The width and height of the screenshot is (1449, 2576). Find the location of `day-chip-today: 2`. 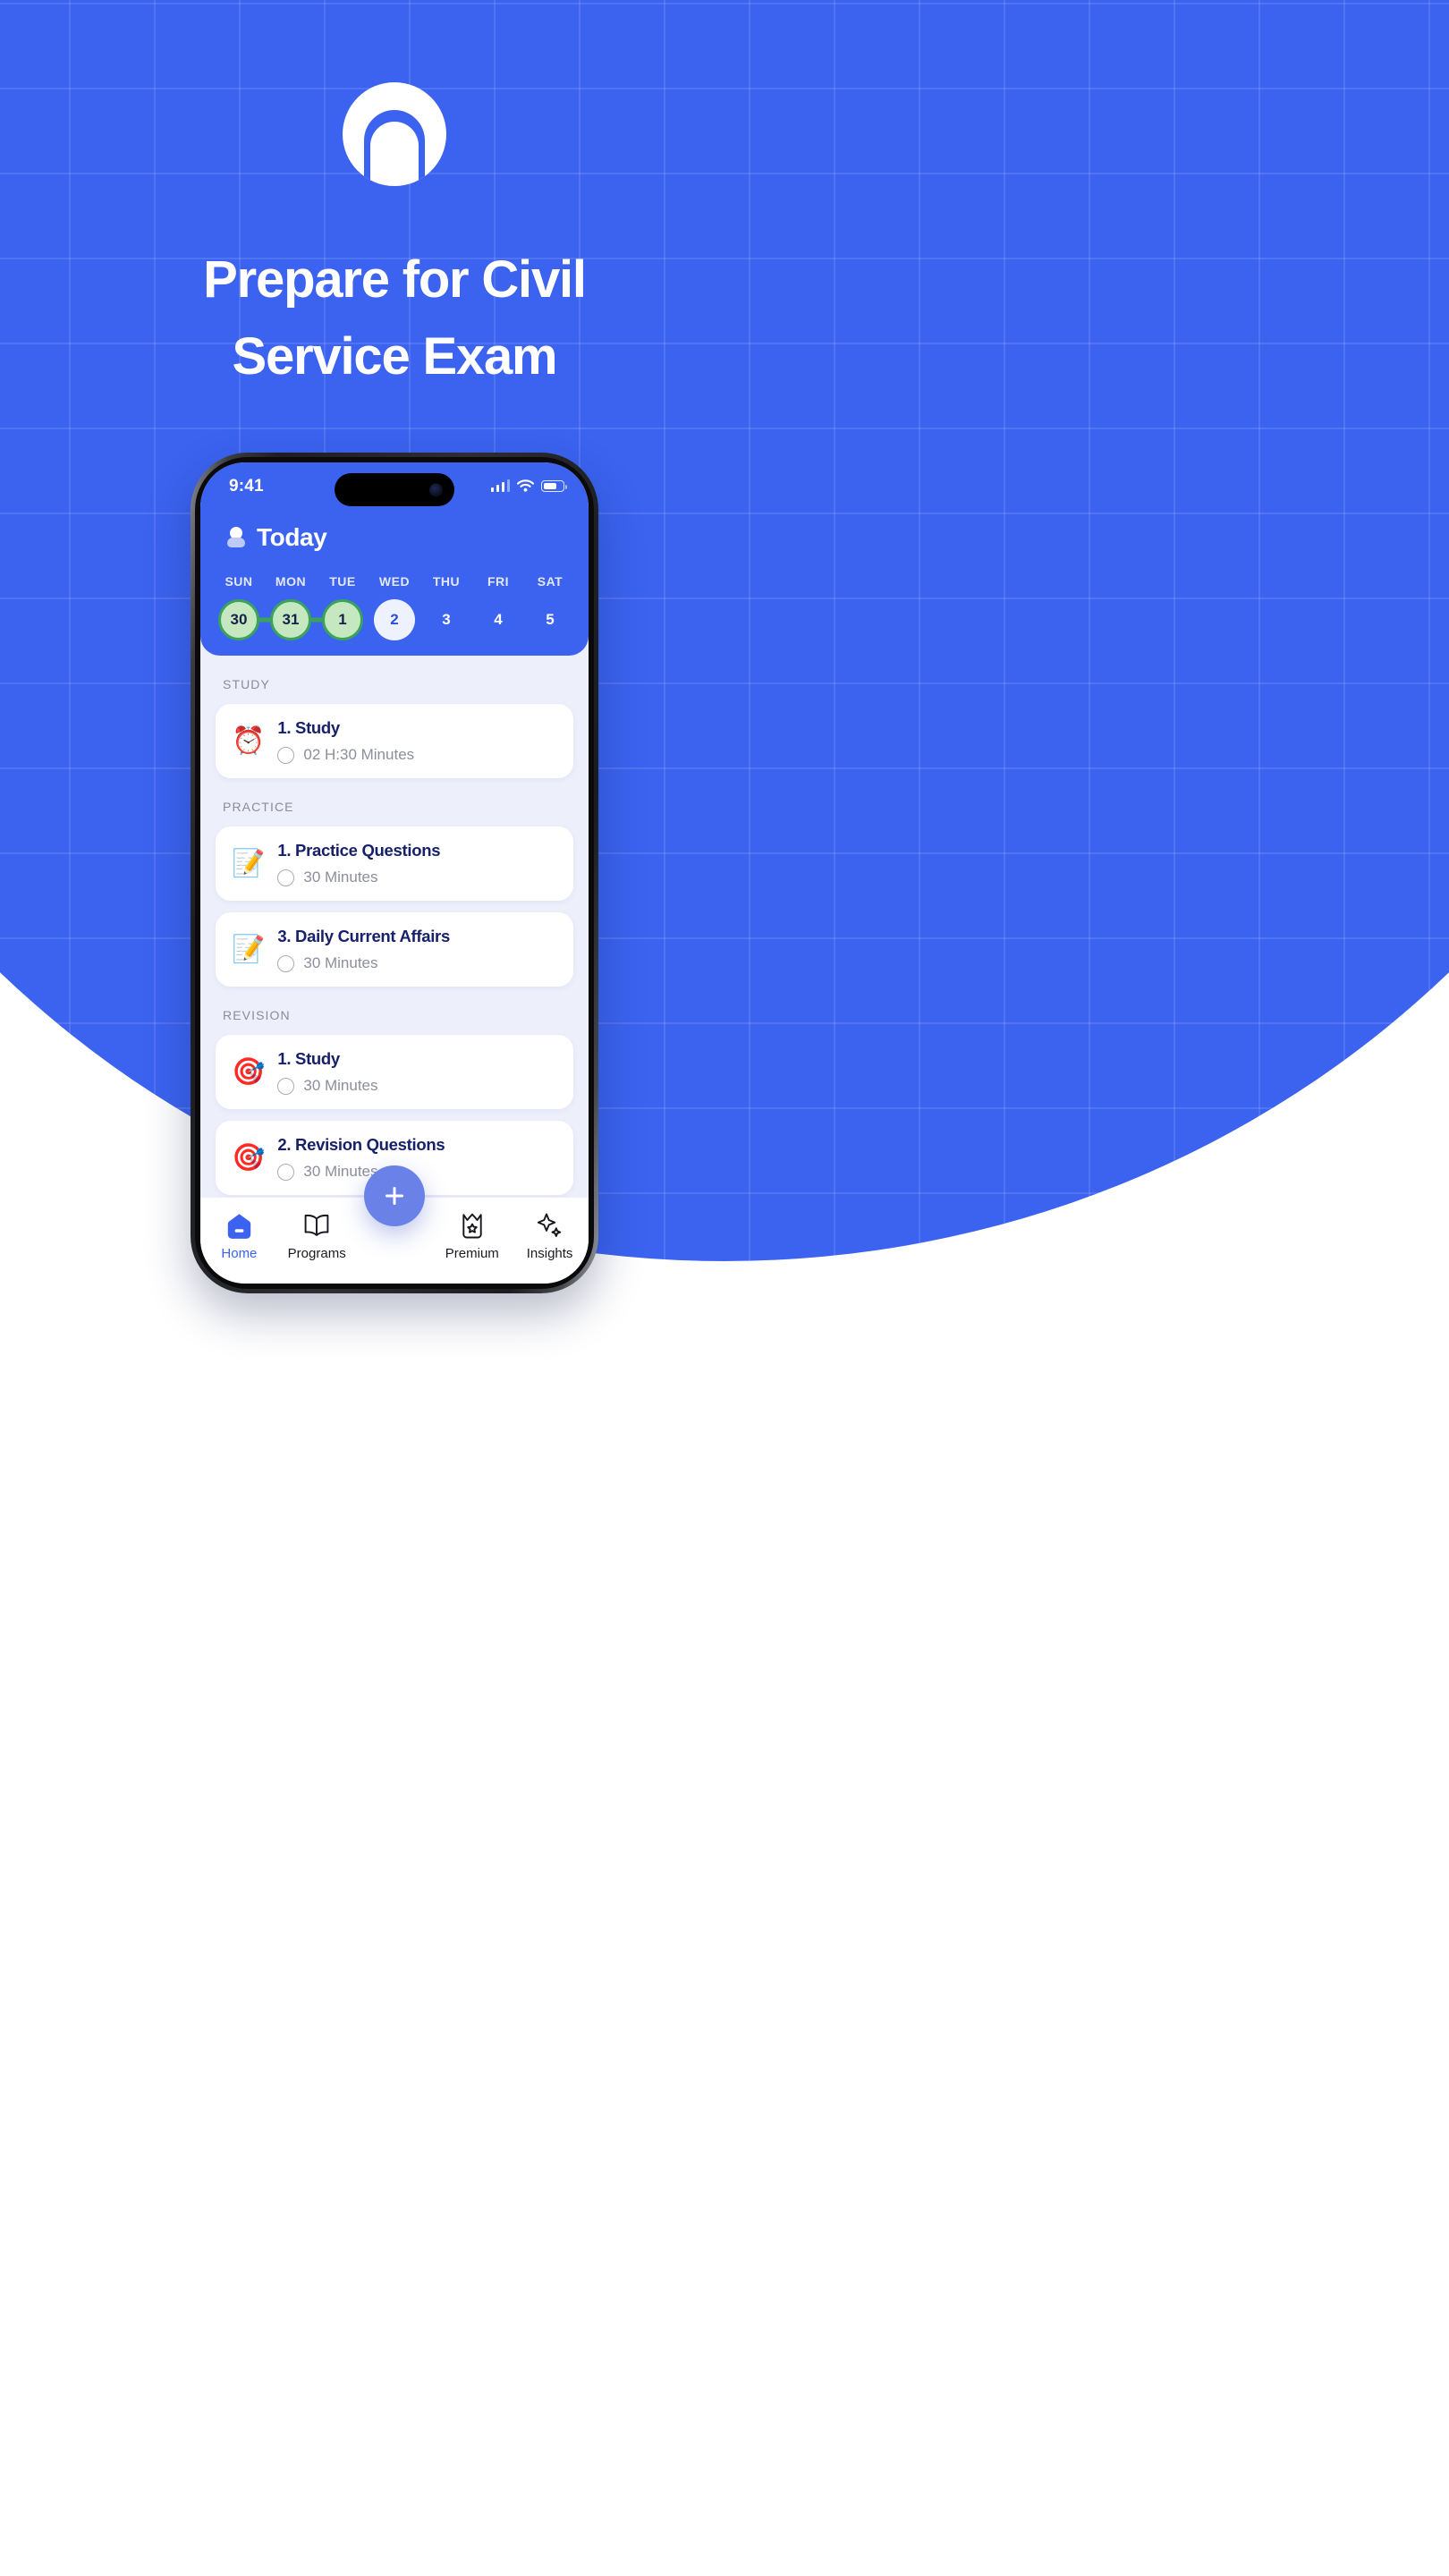

day-chip-today: 2 is located at coordinates (394, 619).